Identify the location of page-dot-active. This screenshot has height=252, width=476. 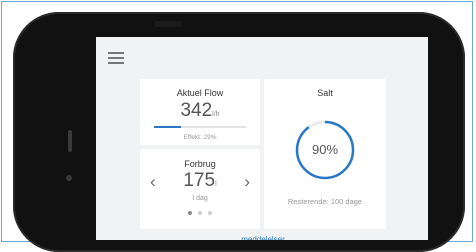
(190, 213).